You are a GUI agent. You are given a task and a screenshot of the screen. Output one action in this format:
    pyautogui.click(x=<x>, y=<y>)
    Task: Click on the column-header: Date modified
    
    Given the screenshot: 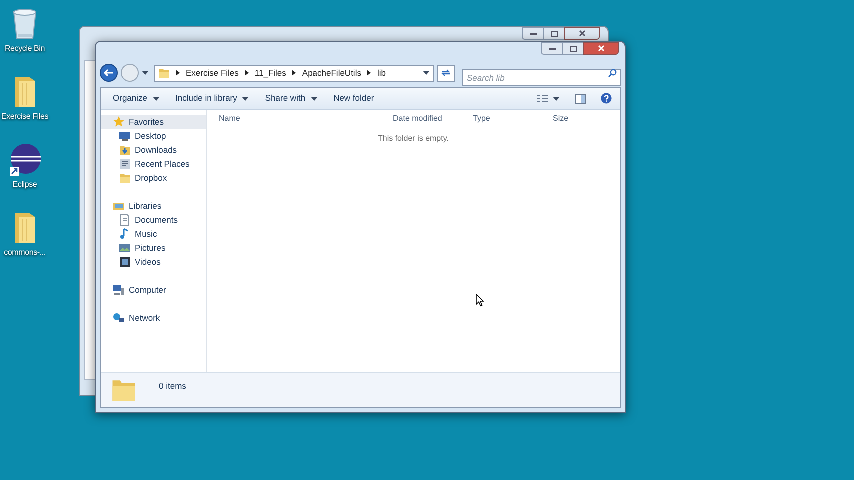 What is the action you would take?
    pyautogui.click(x=433, y=118)
    